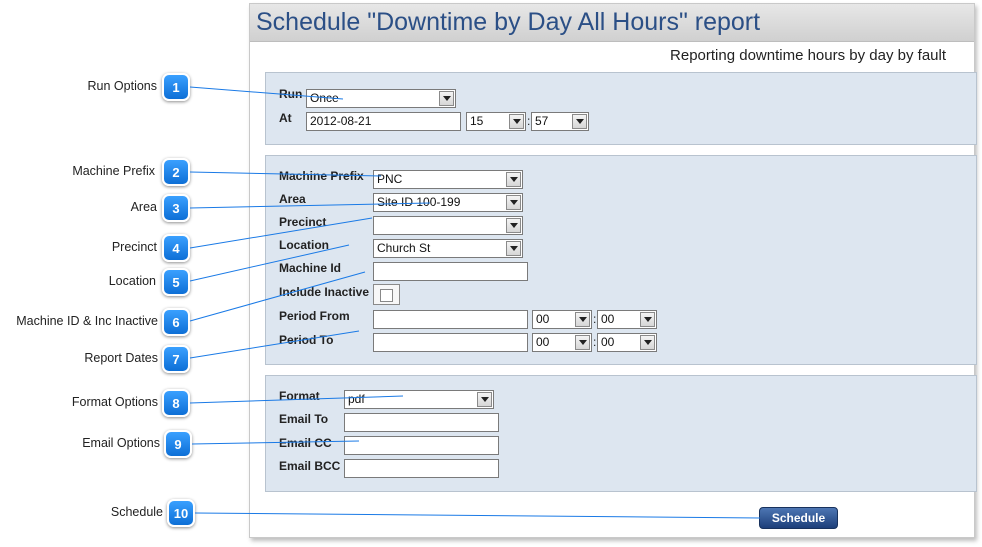 This screenshot has height=547, width=982. I want to click on run-minute-select: 57, so click(560, 121).